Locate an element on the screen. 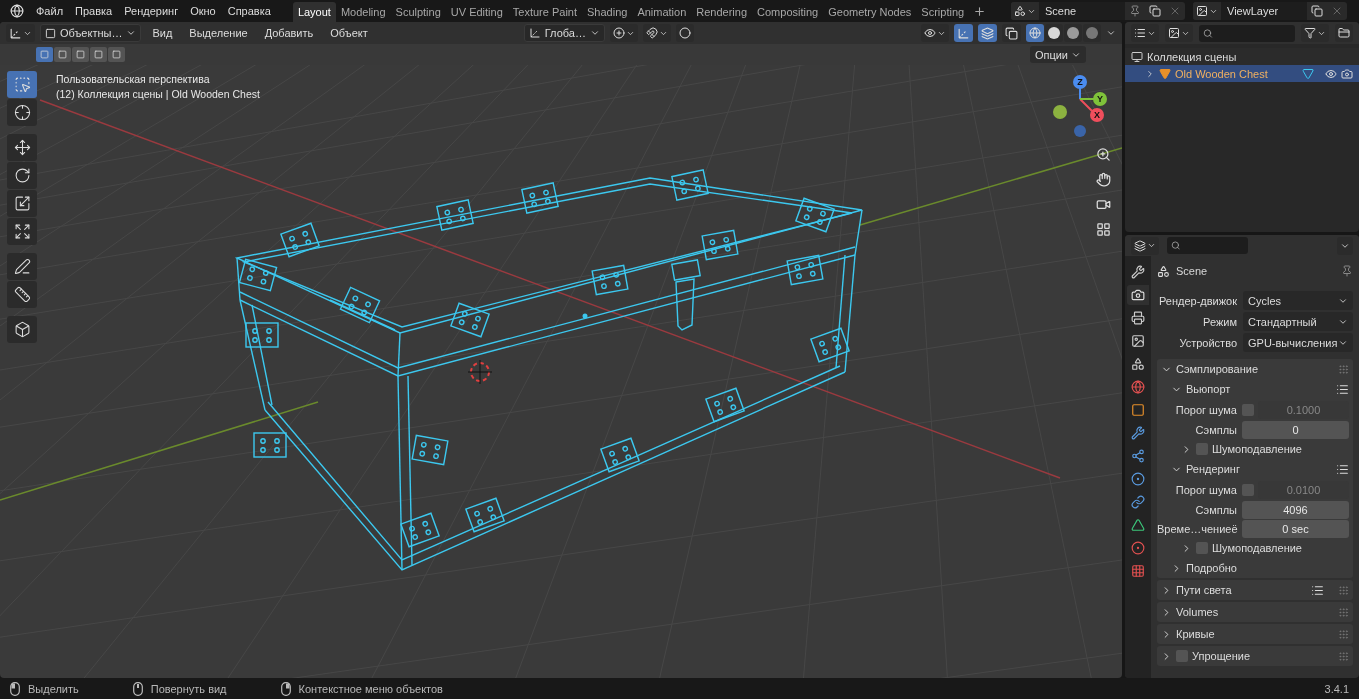  menu-item: Справка is located at coordinates (249, 11).